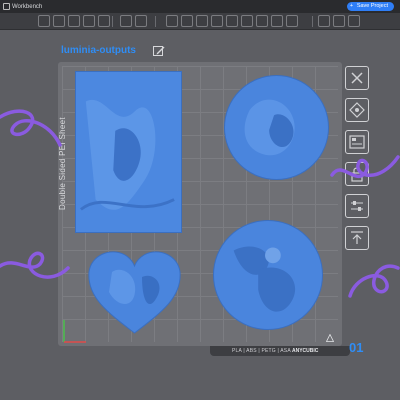 This screenshot has width=400, height=400. Describe the element at coordinates (59, 21) in the screenshot. I see `grid-icon` at that location.